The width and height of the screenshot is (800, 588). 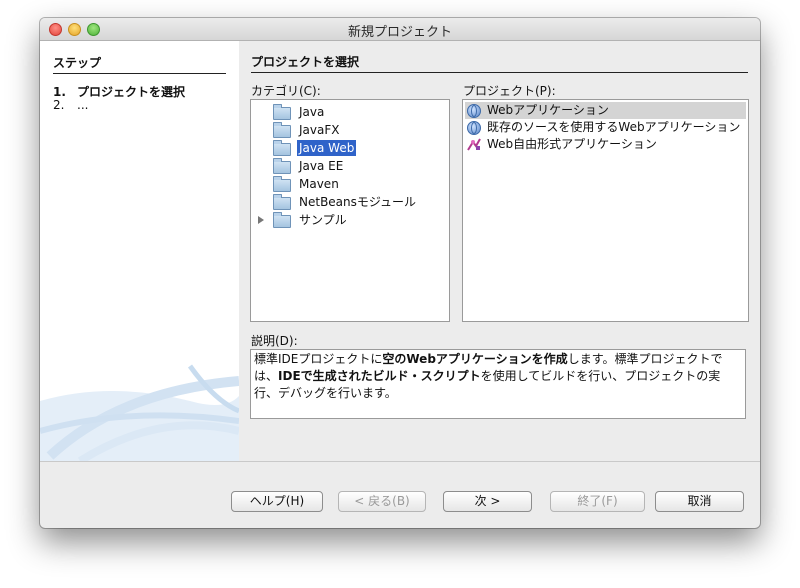 What do you see at coordinates (277, 501) in the screenshot?
I see `help-button: ヘルプ(H)` at bounding box center [277, 501].